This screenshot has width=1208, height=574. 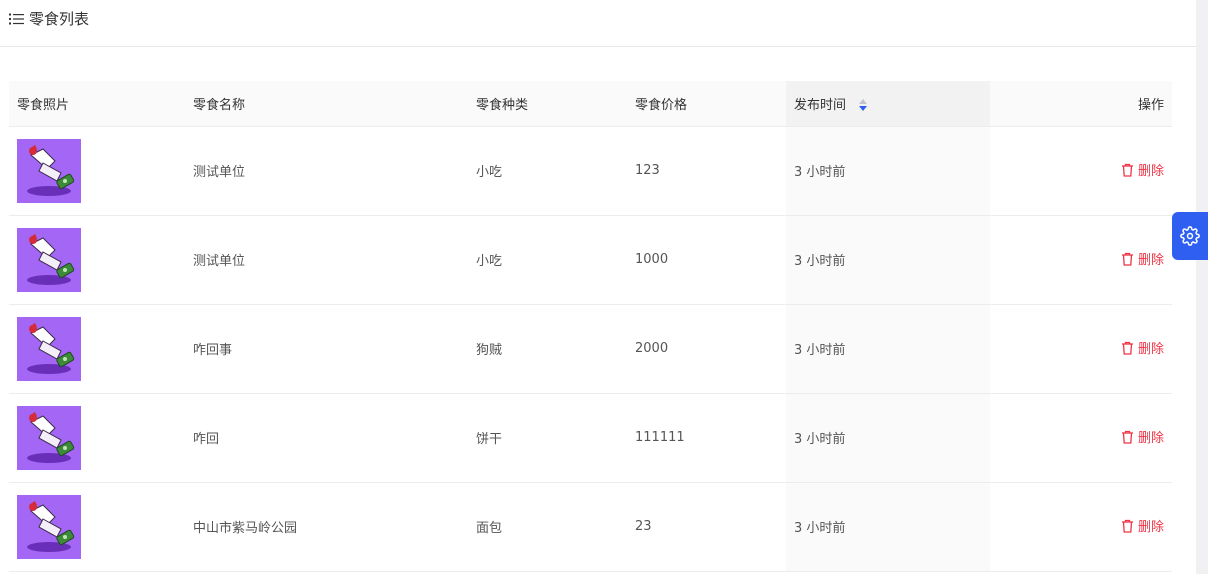 I want to click on cell-price: 123, so click(x=706, y=171).